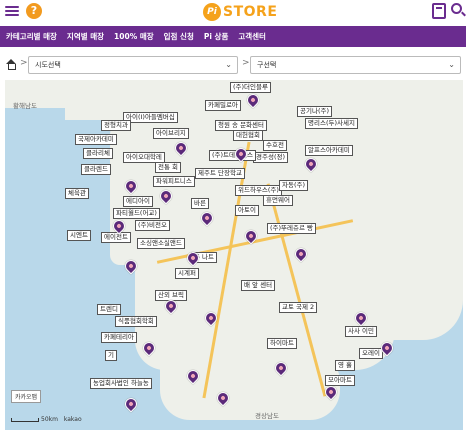 This screenshot has height=434, width=466. I want to click on help-icon: ?, so click(34, 11).